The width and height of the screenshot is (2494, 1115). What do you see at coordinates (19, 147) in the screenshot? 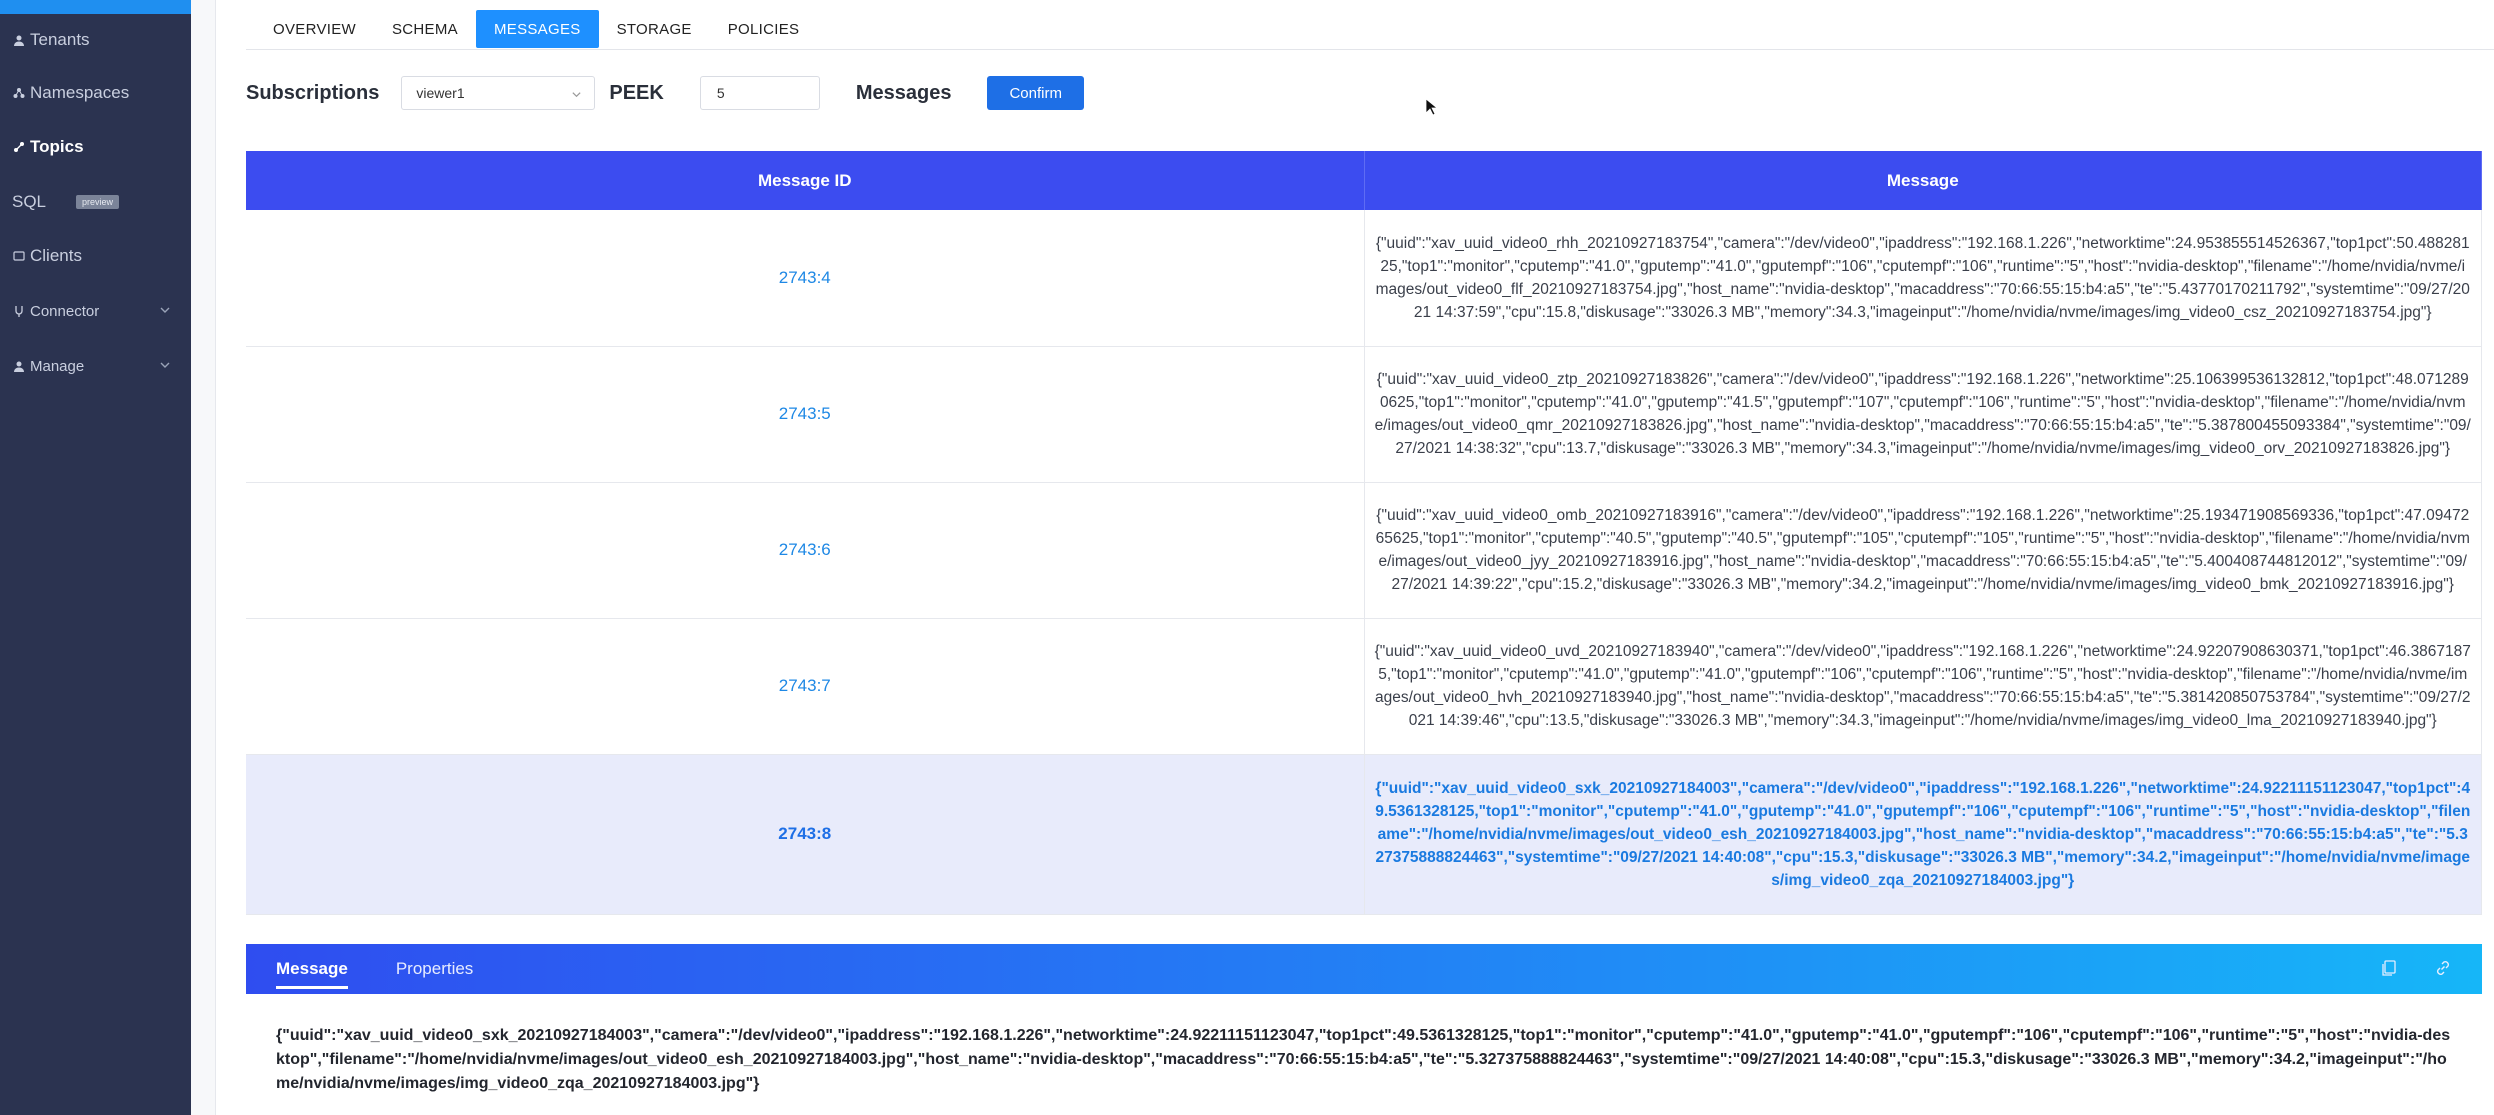
I see `topic-icon` at bounding box center [19, 147].